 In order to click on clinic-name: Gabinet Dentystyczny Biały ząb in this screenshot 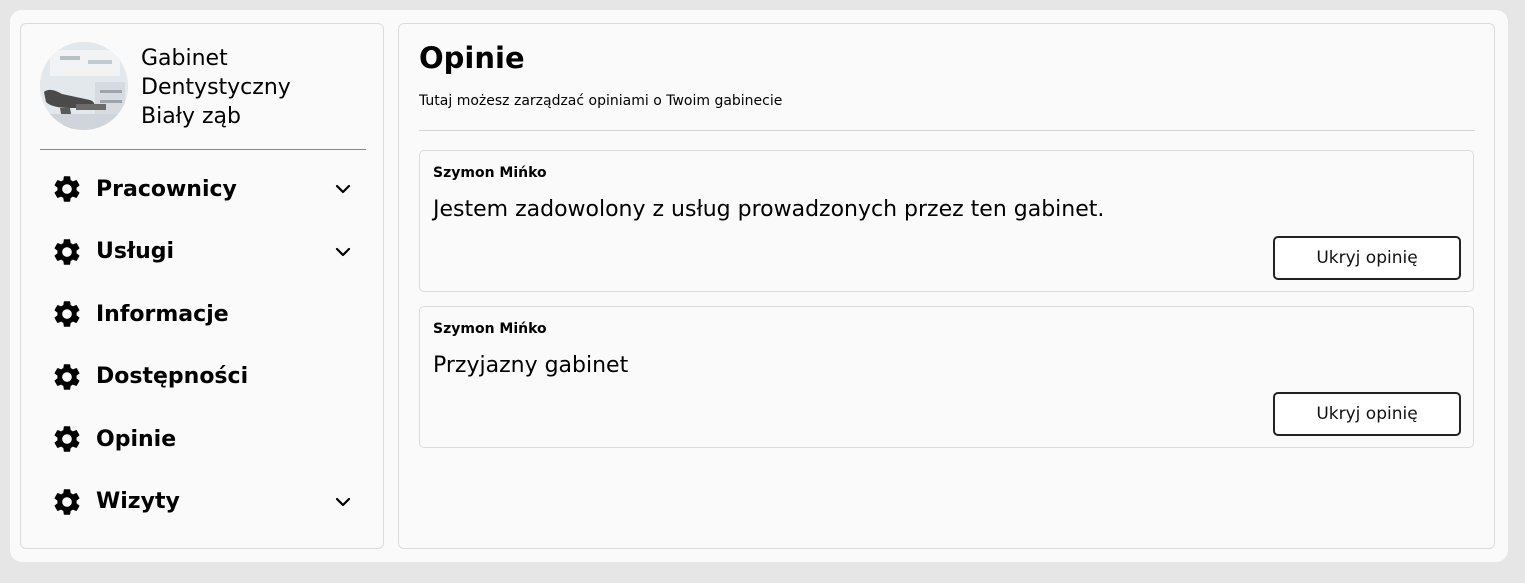, I will do `click(256, 87)`.